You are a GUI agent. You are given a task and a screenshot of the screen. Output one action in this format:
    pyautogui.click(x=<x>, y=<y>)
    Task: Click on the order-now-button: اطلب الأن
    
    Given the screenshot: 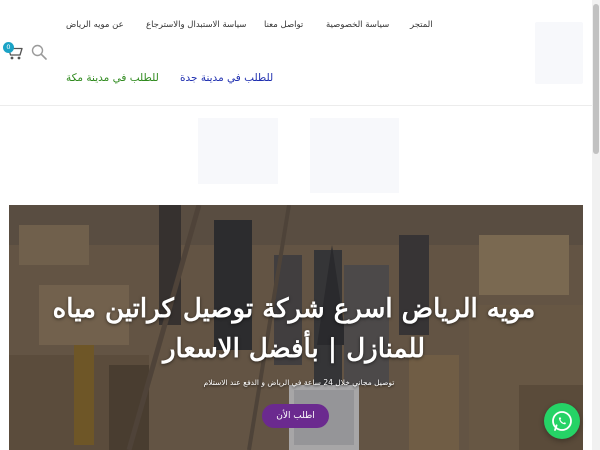 What is the action you would take?
    pyautogui.click(x=295, y=416)
    